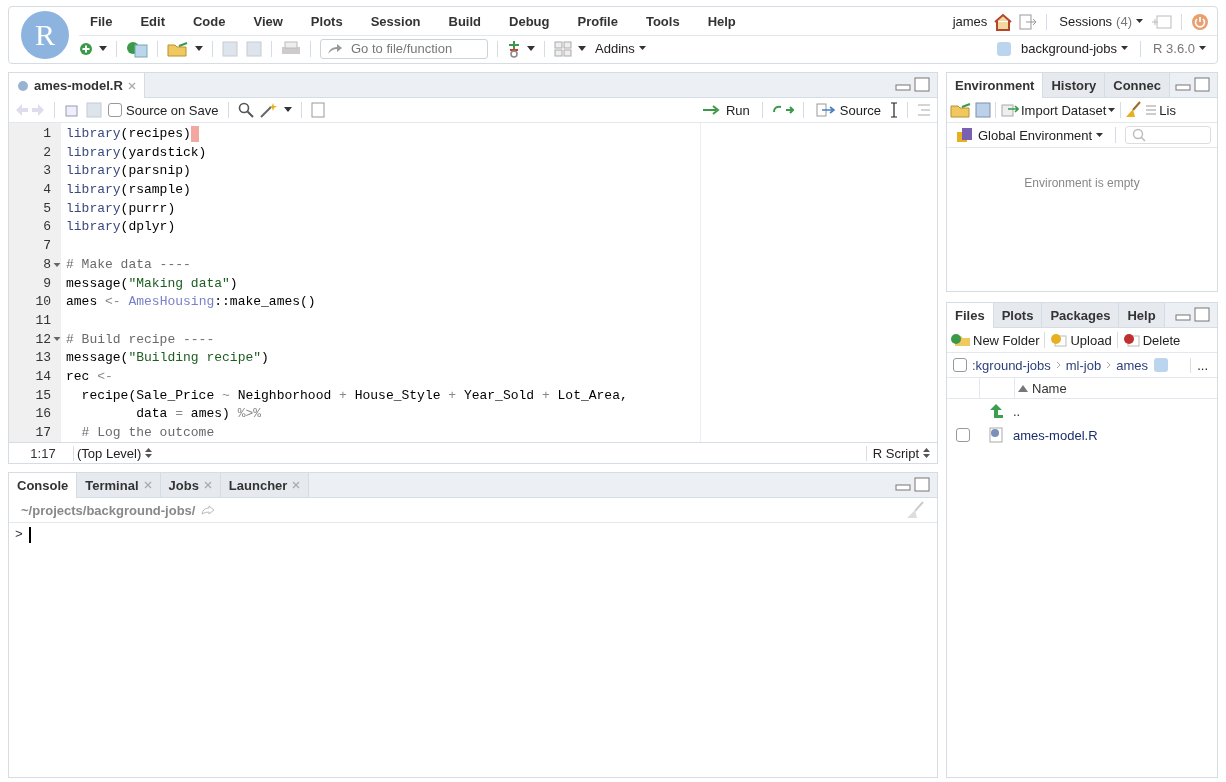 The image size is (1226, 782). What do you see at coordinates (563, 48) in the screenshot?
I see `grid-layout-icon` at bounding box center [563, 48].